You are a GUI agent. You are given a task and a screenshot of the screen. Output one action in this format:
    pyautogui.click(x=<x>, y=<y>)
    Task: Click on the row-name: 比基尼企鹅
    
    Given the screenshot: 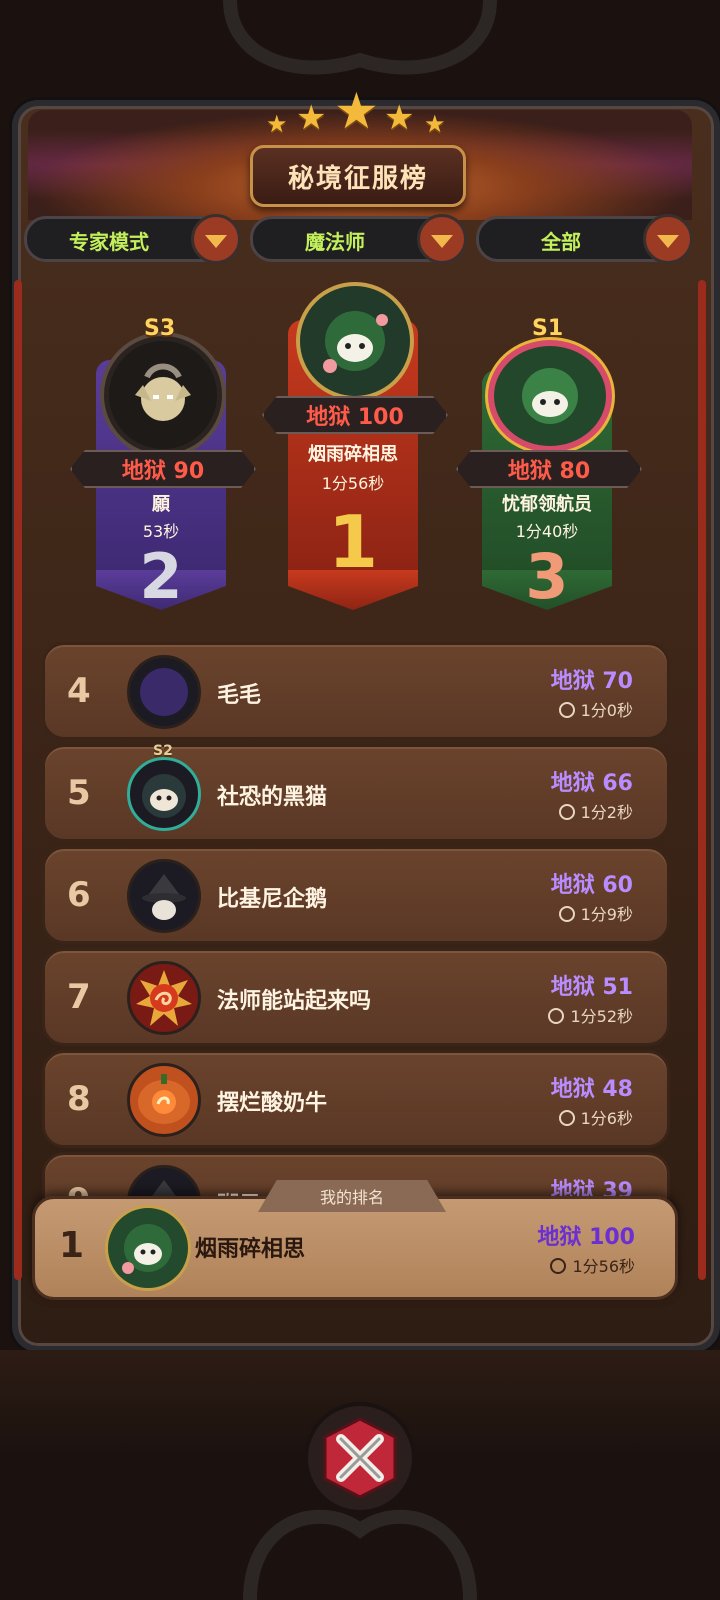 What is the action you would take?
    pyautogui.click(x=272, y=899)
    